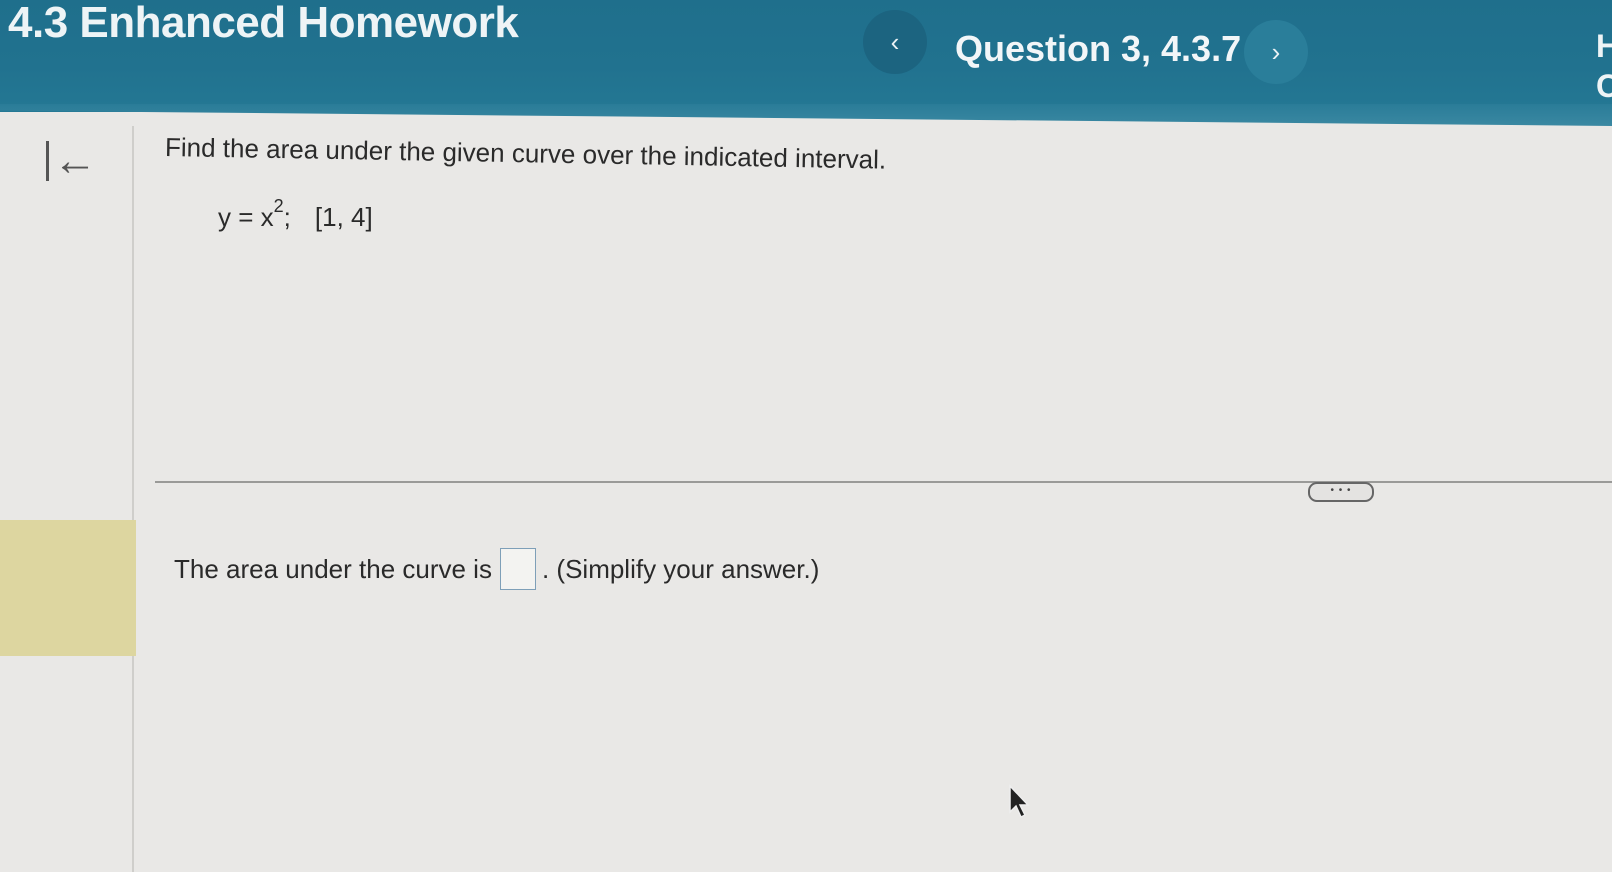 The width and height of the screenshot is (1612, 872). What do you see at coordinates (1019, 801) in the screenshot?
I see `mouse-cursor-icon` at bounding box center [1019, 801].